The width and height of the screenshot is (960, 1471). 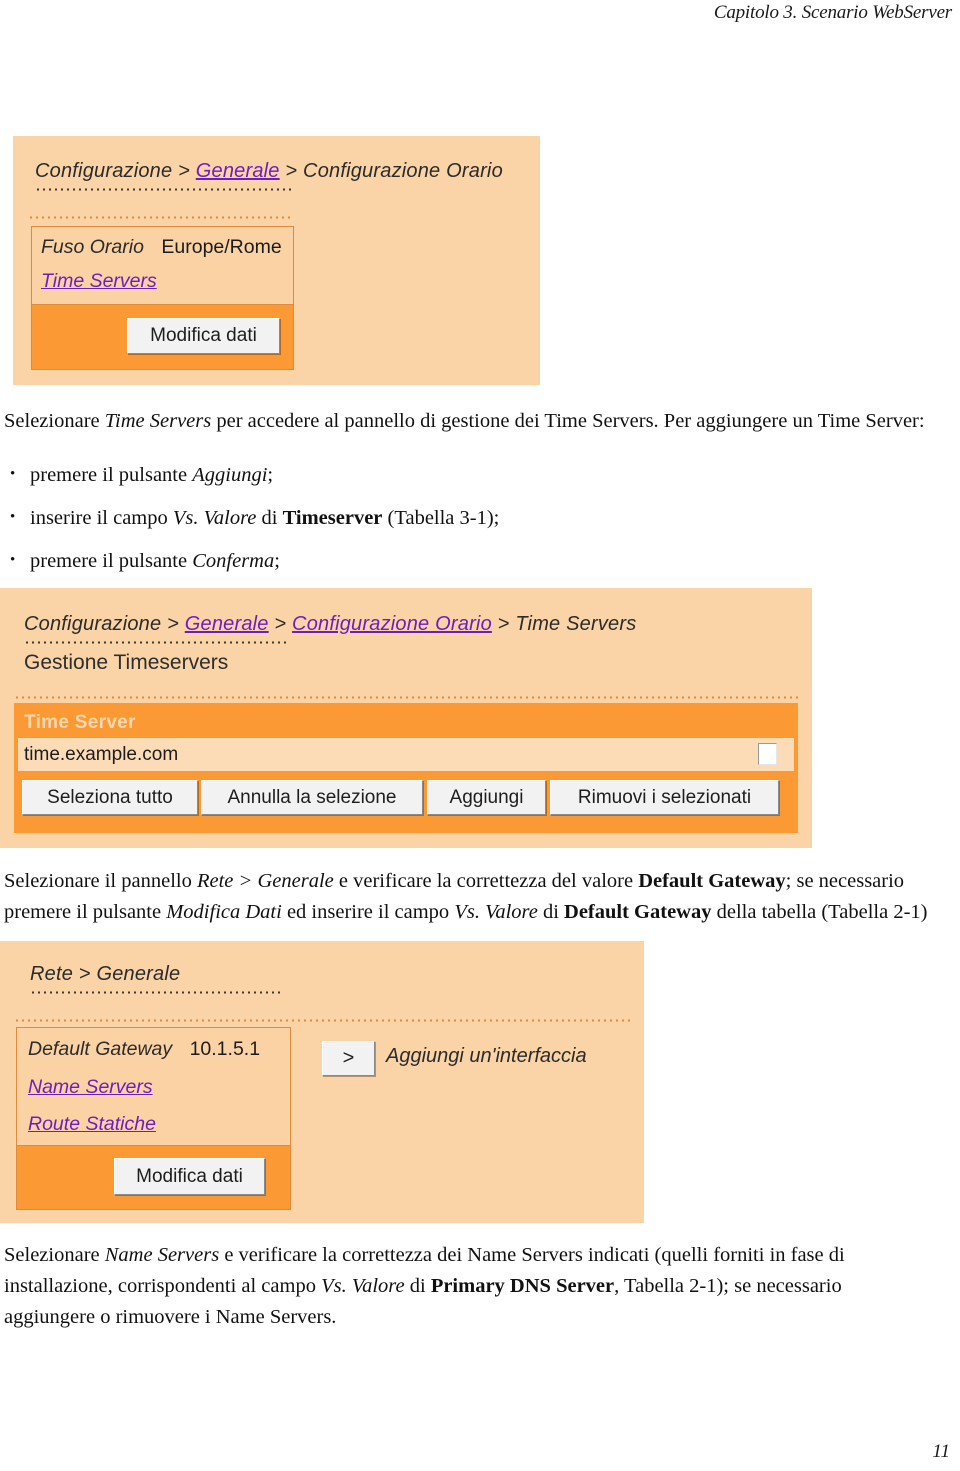 I want to click on running-head: Capitolo 3. Scenario WebServer, so click(x=832, y=12).